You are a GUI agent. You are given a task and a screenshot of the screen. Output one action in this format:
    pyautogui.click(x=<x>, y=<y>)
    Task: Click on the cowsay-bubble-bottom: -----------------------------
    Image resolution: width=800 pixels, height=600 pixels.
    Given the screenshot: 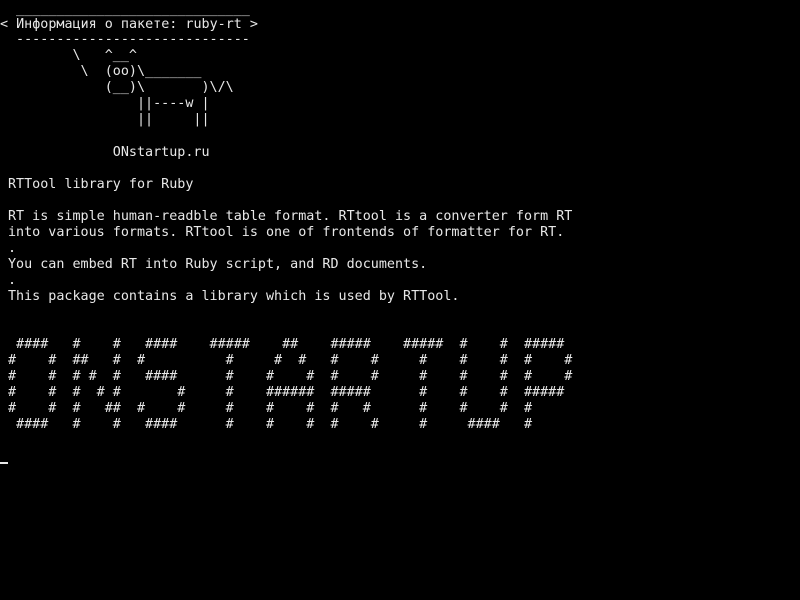 What is the action you would take?
    pyautogui.click(x=129, y=39)
    